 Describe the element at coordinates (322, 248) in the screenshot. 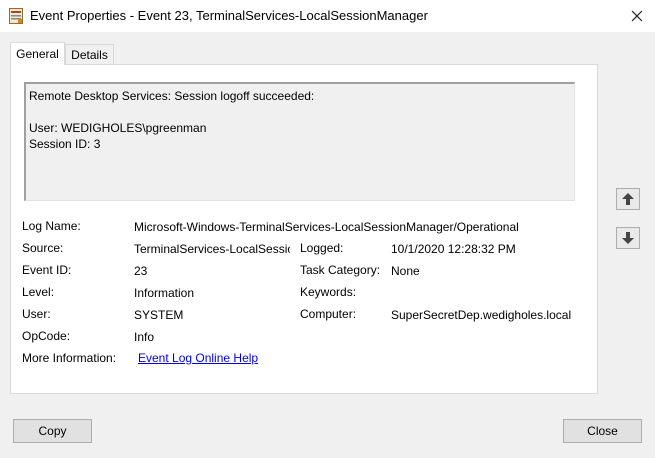

I see `logged-label: Logged:` at that location.